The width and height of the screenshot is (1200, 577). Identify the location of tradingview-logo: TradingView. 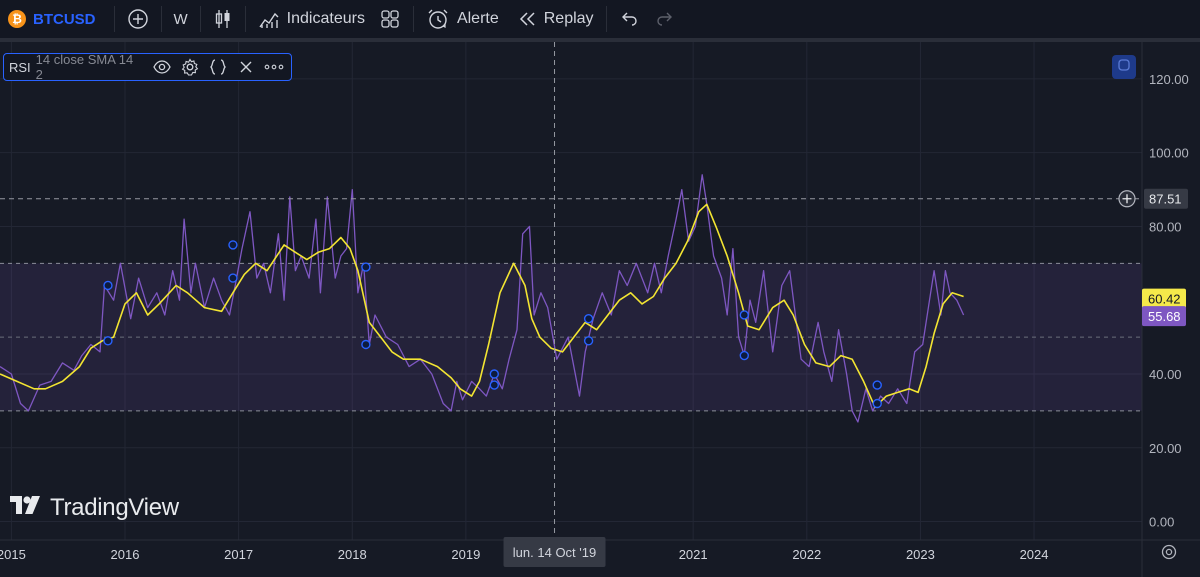
(94, 508).